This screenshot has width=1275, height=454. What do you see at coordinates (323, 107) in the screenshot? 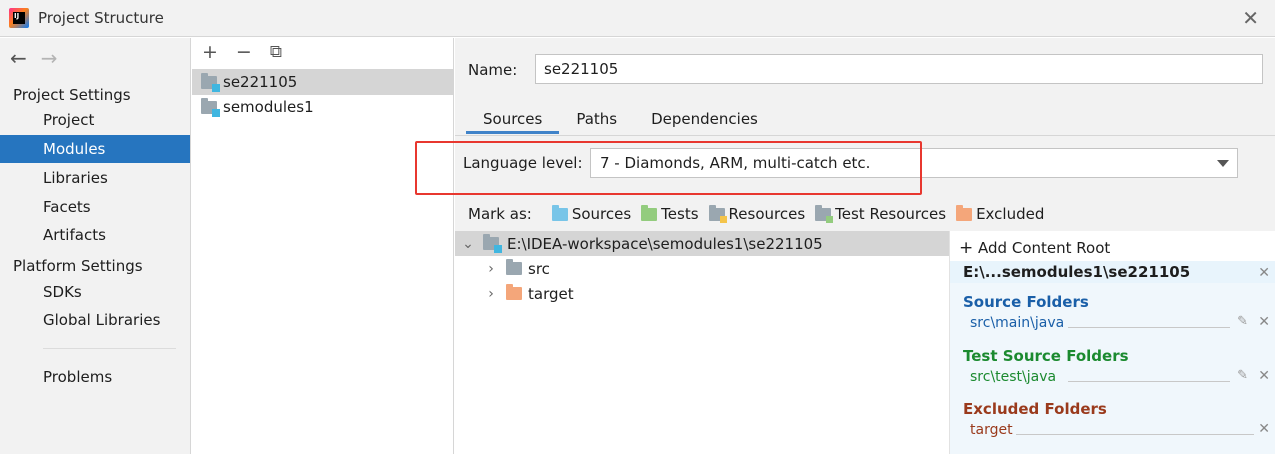
I see `module-item-semodules1: semodules1` at bounding box center [323, 107].